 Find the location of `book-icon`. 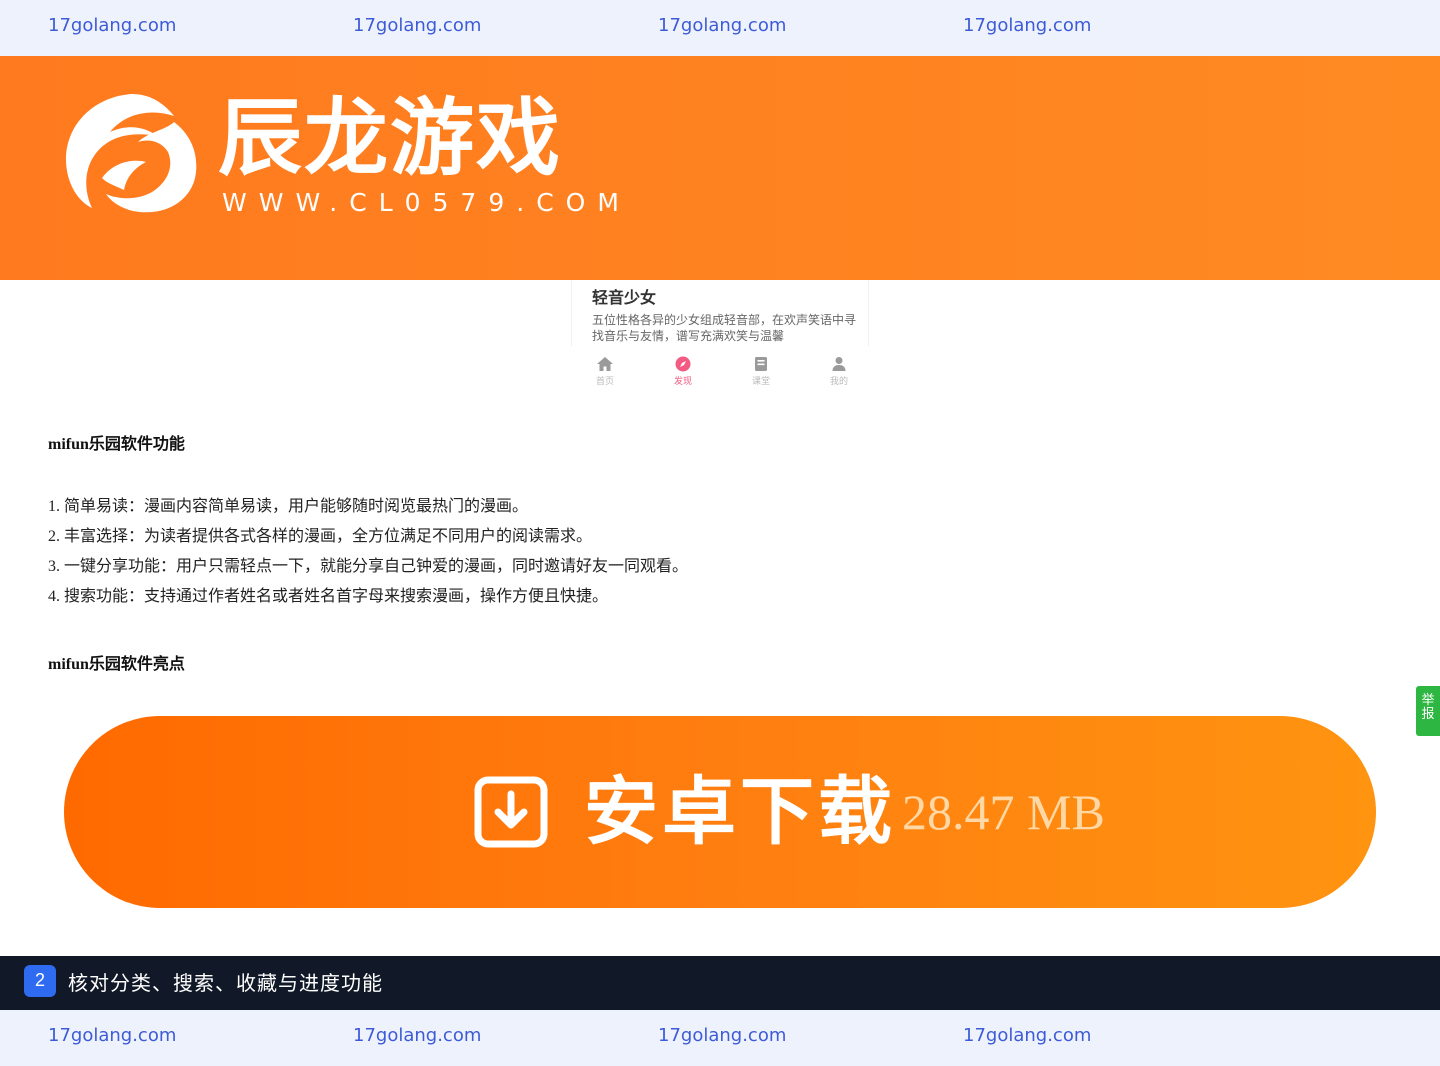

book-icon is located at coordinates (761, 364).